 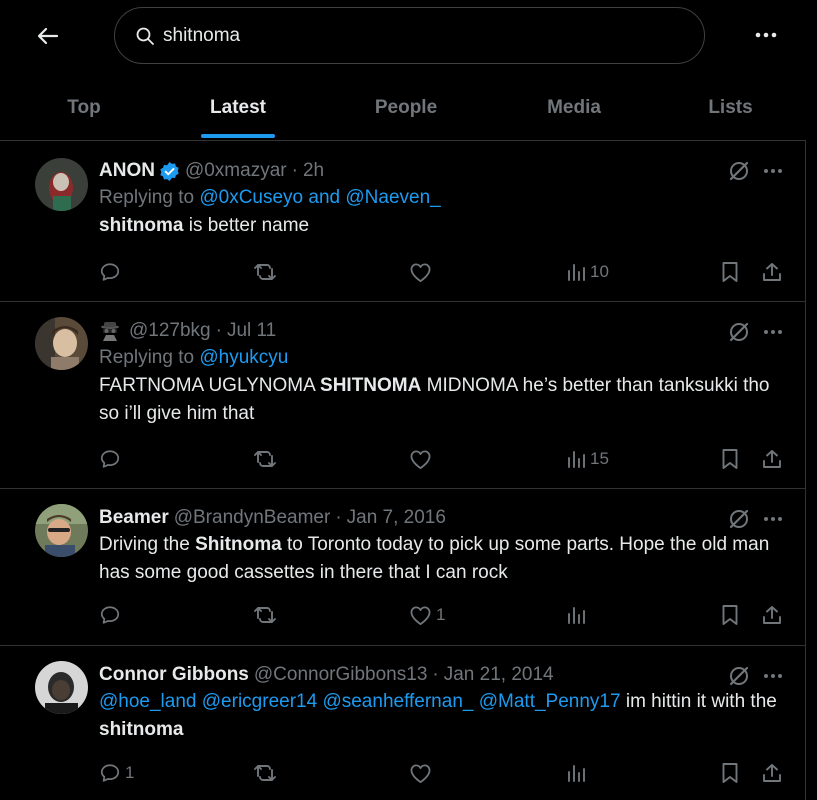 I want to click on handle: @ConnorGibbons13, so click(x=341, y=675).